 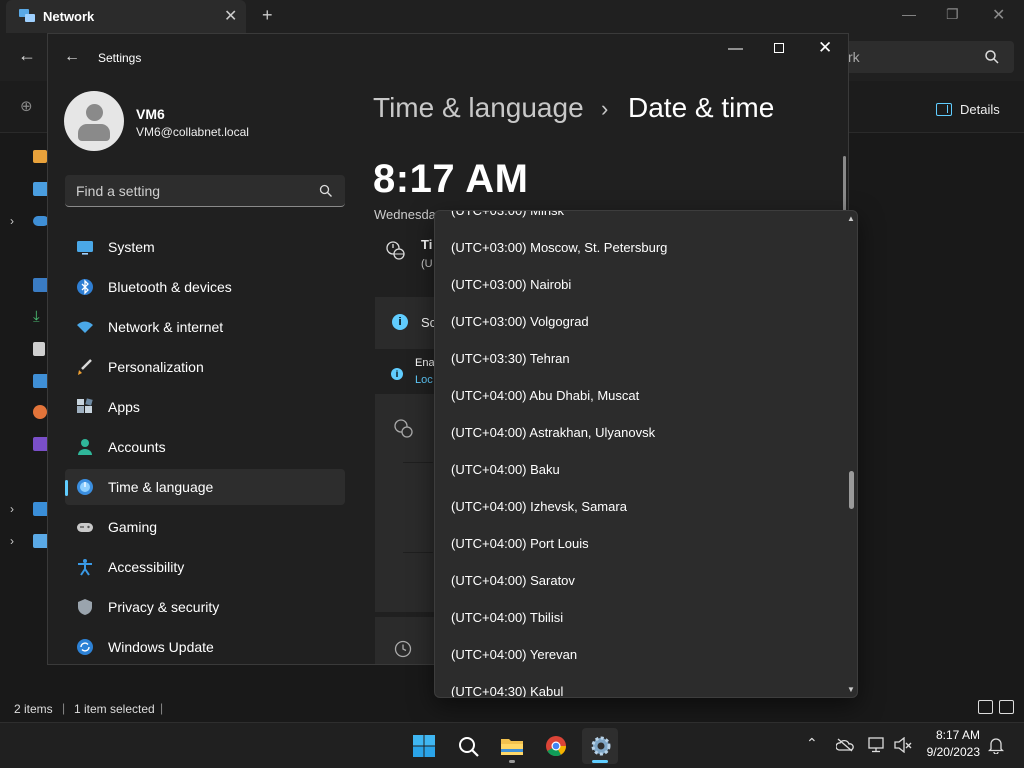 I want to click on selection-indicator, so click(x=66, y=488).